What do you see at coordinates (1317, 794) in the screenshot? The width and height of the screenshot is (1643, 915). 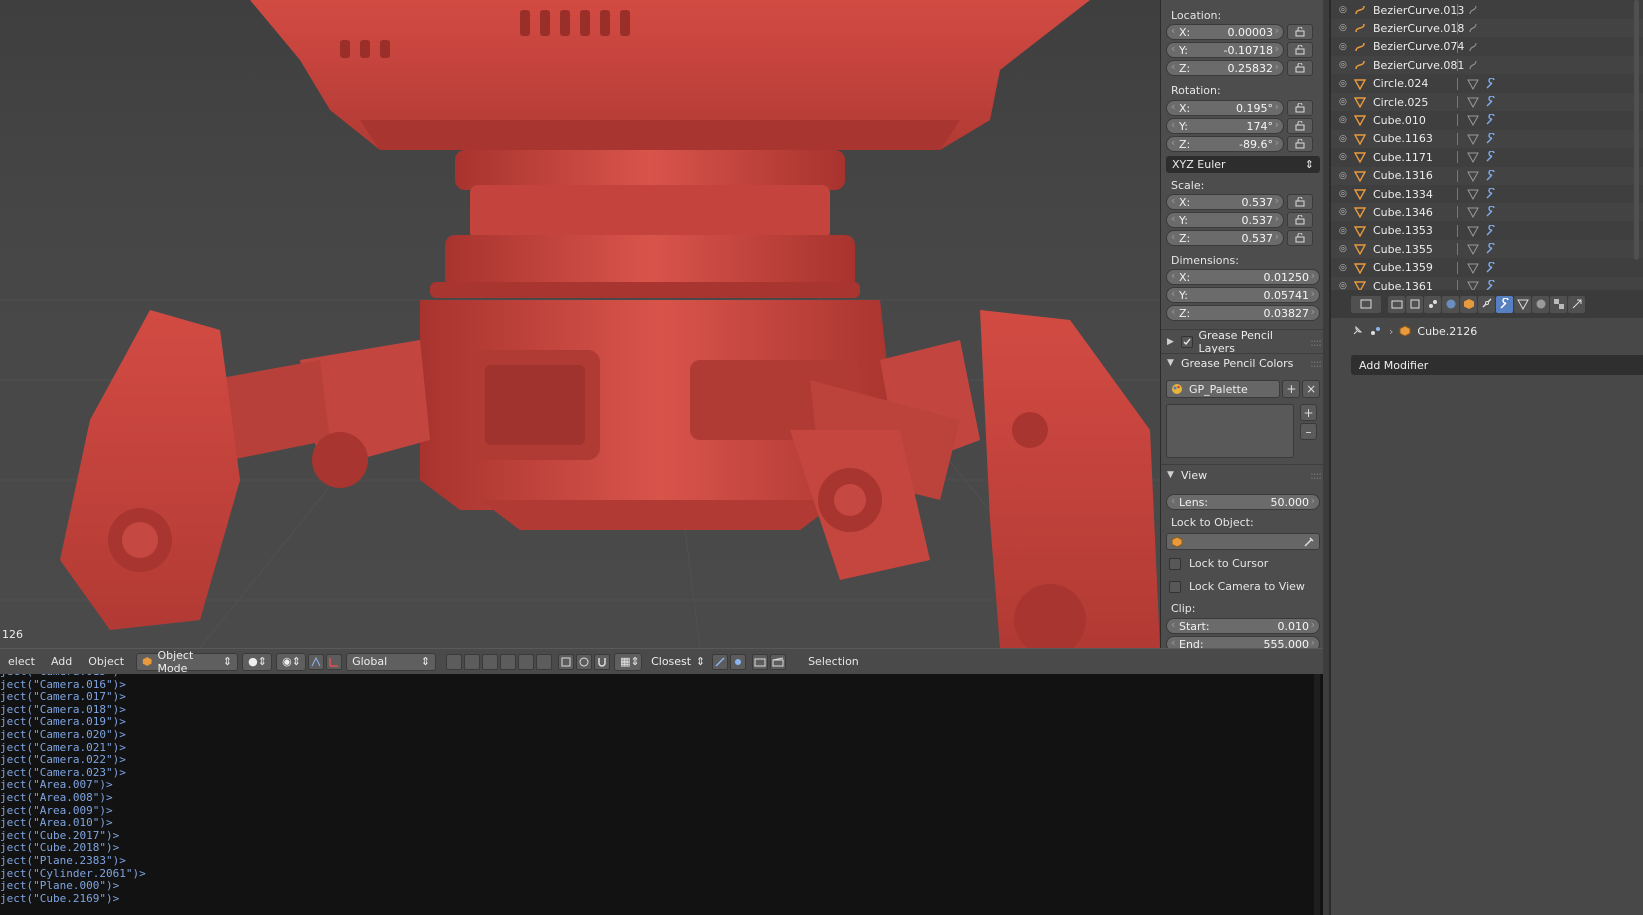 I see `console-scrollbar` at bounding box center [1317, 794].